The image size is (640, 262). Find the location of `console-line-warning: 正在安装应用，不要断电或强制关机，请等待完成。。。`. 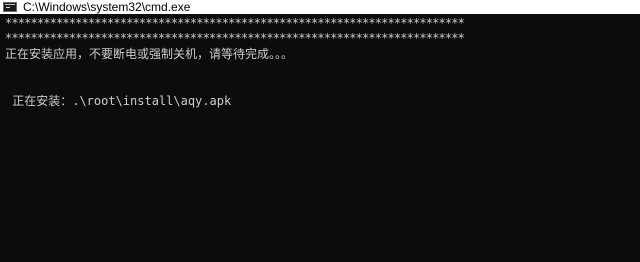

console-line-warning: 正在安装应用，不要断电或强制关机，请等待完成。。。 is located at coordinates (149, 54).